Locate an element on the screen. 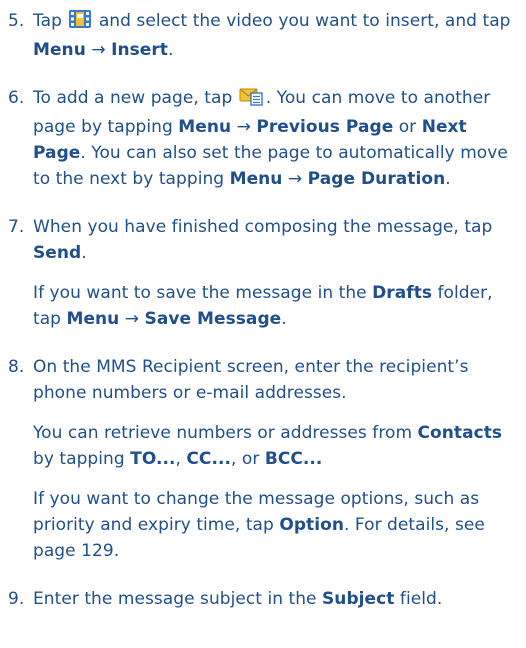 The height and width of the screenshot is (648, 526). text-run: or is located at coordinates (407, 127).